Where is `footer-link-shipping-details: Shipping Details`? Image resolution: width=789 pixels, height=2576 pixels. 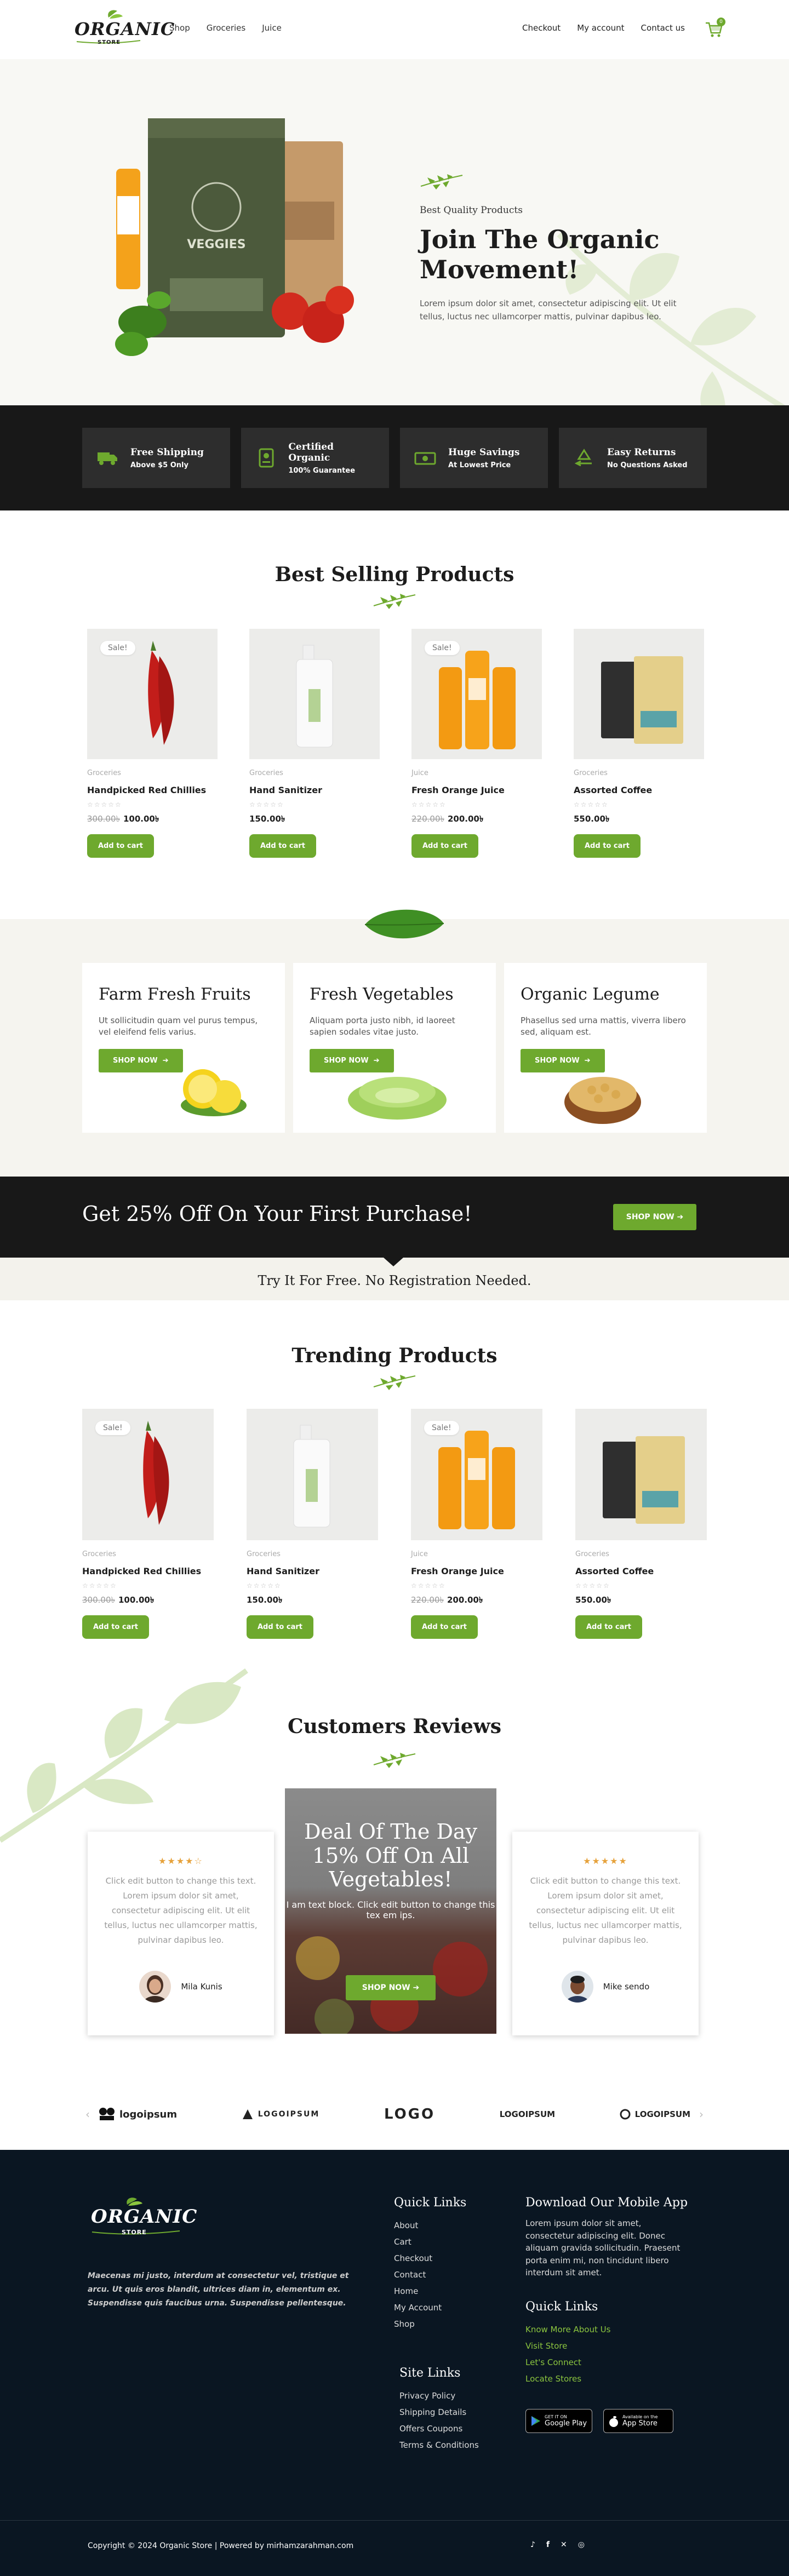 footer-link-shipping-details: Shipping Details is located at coordinates (439, 2412).